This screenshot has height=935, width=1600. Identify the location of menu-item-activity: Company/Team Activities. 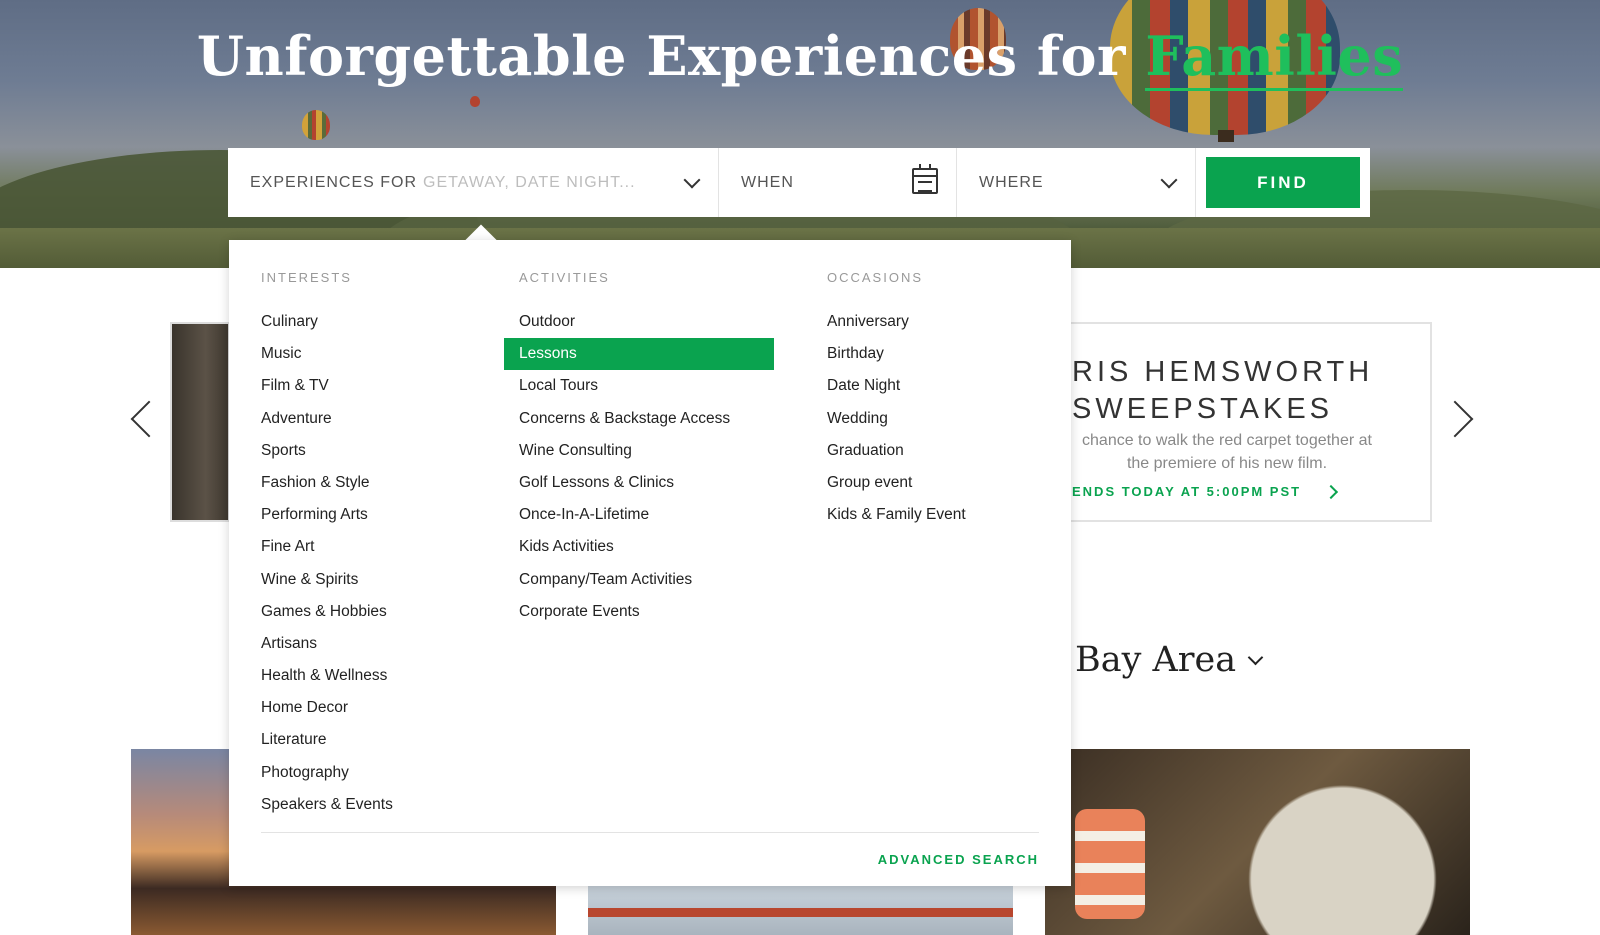
(639, 580).